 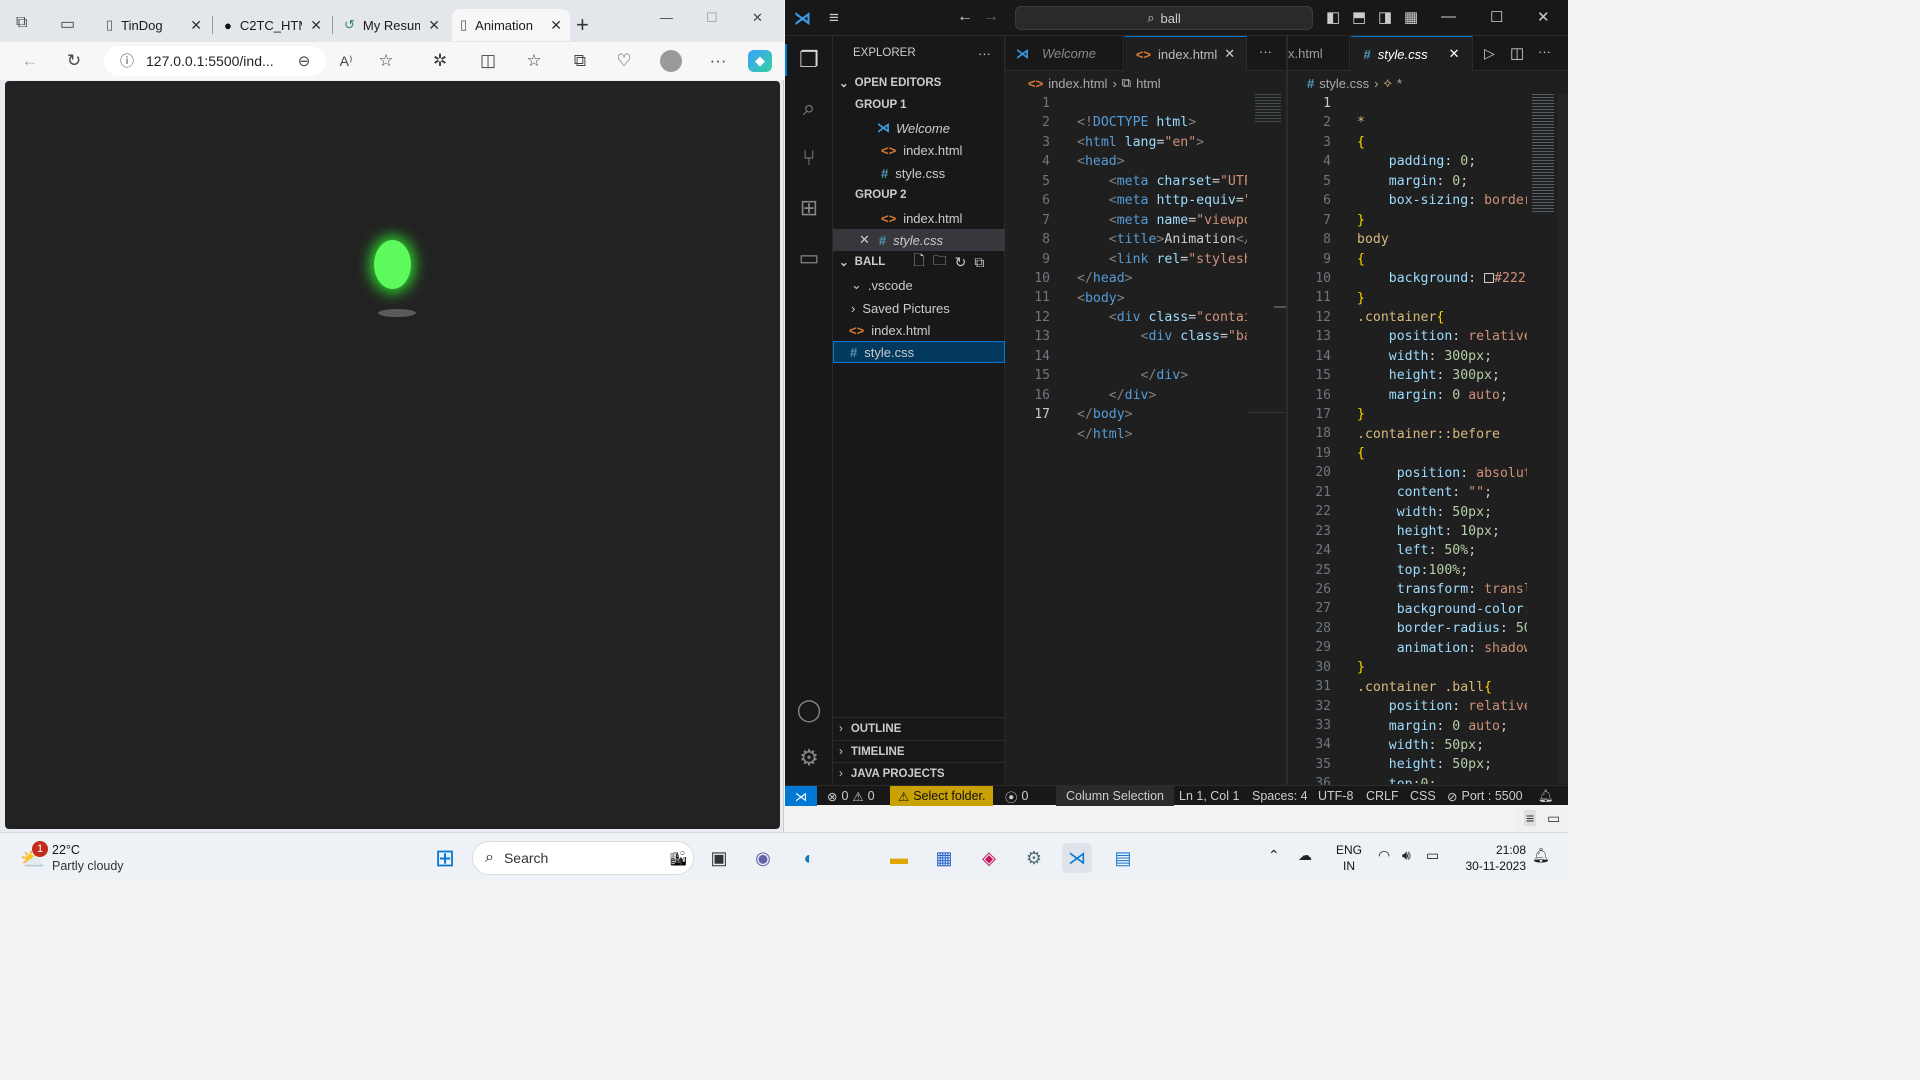 What do you see at coordinates (1333, 17) in the screenshot?
I see `toggle-primary-sidebar-icon: ◧` at bounding box center [1333, 17].